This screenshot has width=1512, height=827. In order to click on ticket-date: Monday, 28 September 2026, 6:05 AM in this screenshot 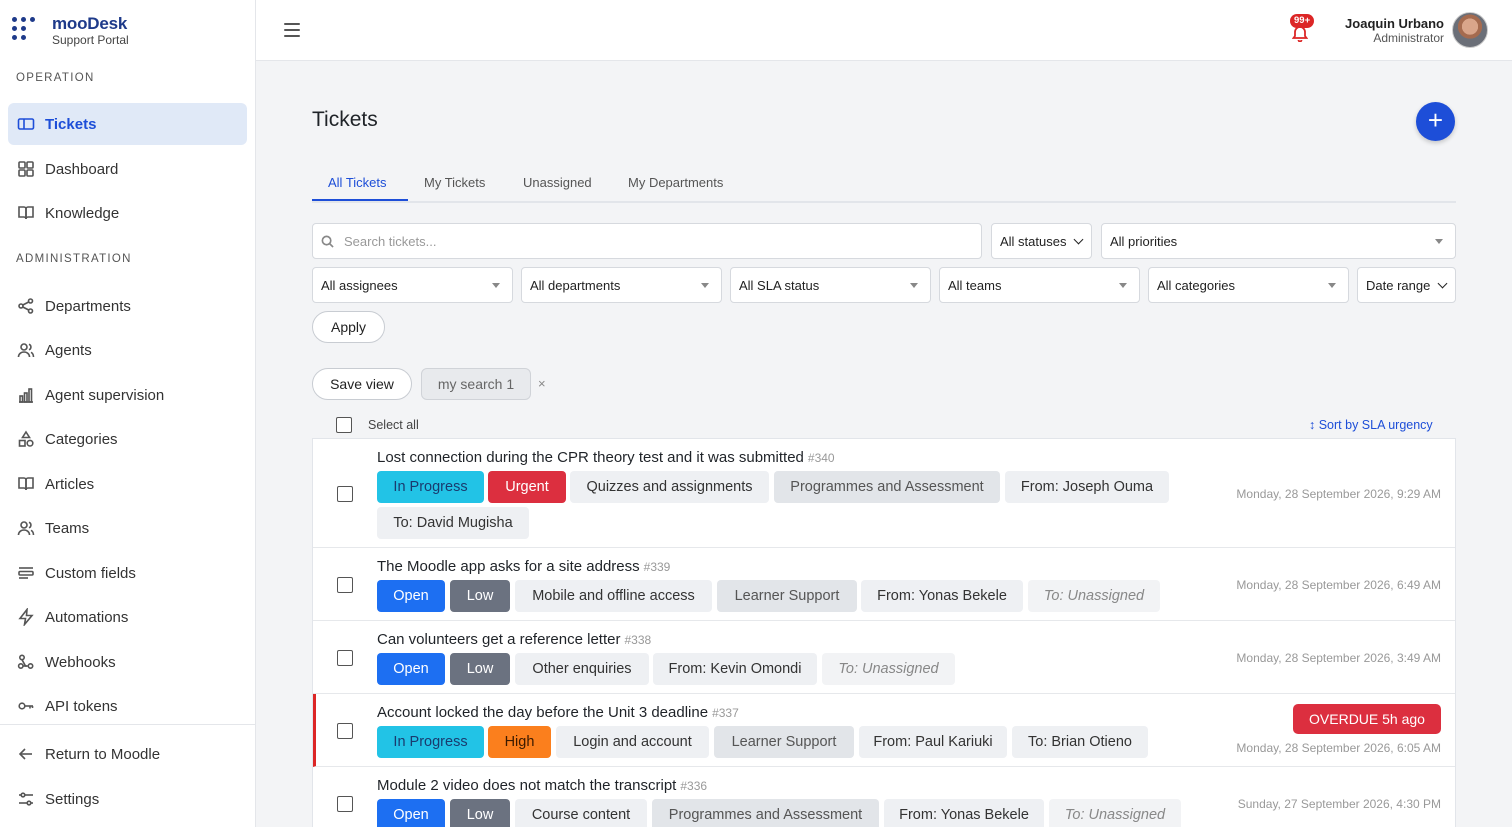, I will do `click(1338, 748)`.